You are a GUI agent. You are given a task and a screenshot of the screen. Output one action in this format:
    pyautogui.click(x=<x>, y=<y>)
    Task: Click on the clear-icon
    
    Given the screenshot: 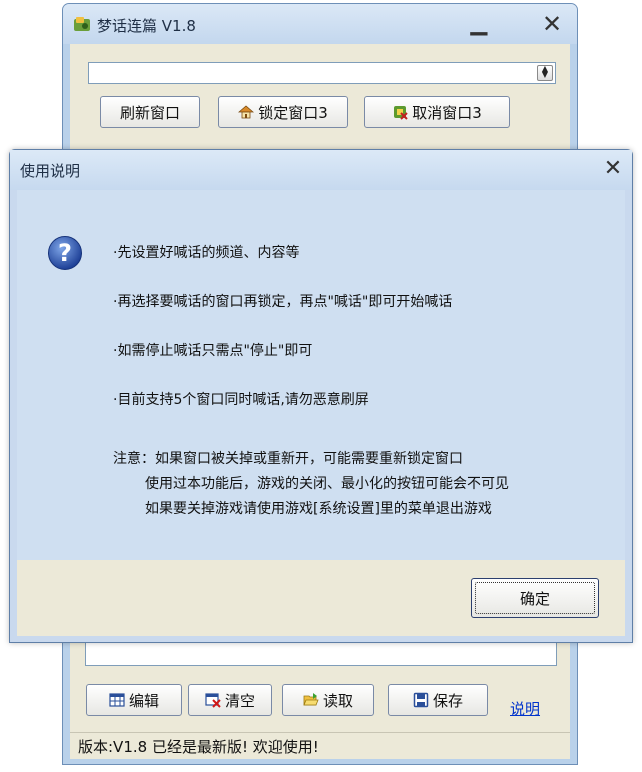 What is the action you would take?
    pyautogui.click(x=213, y=700)
    